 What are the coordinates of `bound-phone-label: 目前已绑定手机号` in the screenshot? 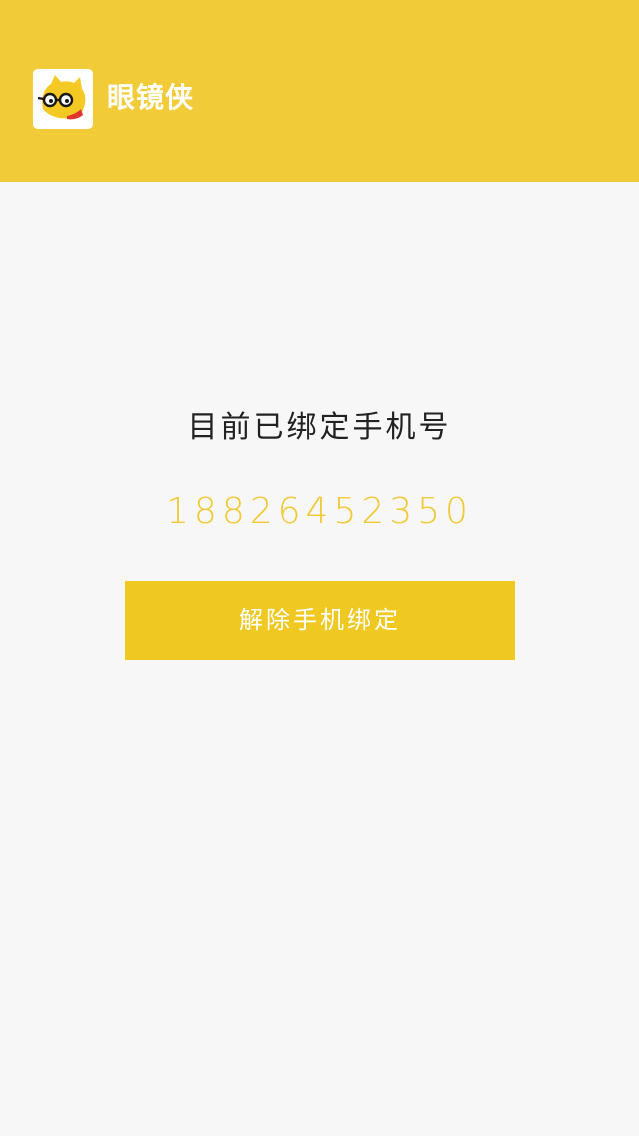 It's located at (319, 427).